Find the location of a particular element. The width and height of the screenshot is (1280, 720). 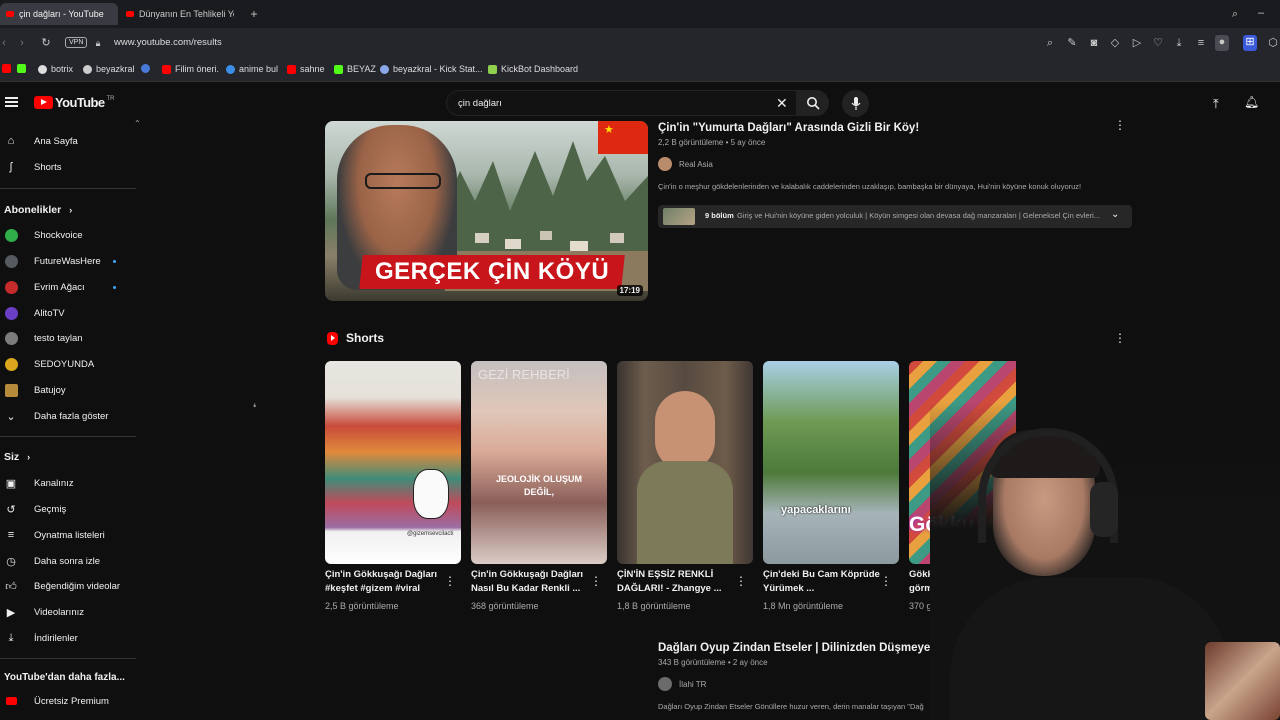

back-icon: ‹ is located at coordinates (5, 43).